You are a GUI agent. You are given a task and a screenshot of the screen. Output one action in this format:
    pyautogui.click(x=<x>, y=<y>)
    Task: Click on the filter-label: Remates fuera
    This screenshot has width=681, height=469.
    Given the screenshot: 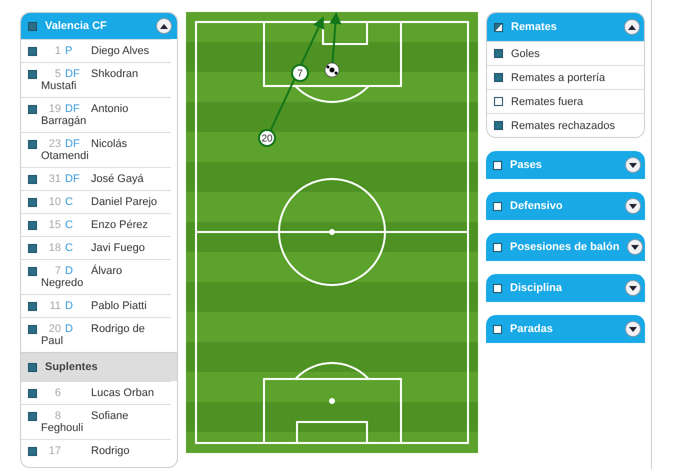 What is the action you would take?
    pyautogui.click(x=547, y=102)
    